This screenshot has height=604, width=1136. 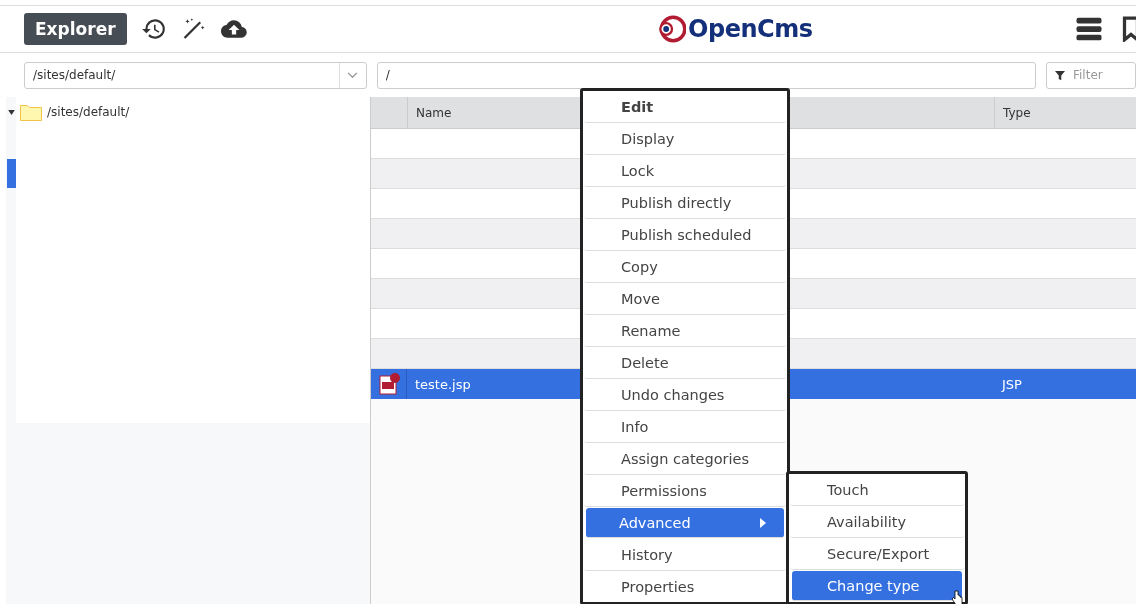 I want to click on table-cell-text: JSP, so click(x=1011, y=384).